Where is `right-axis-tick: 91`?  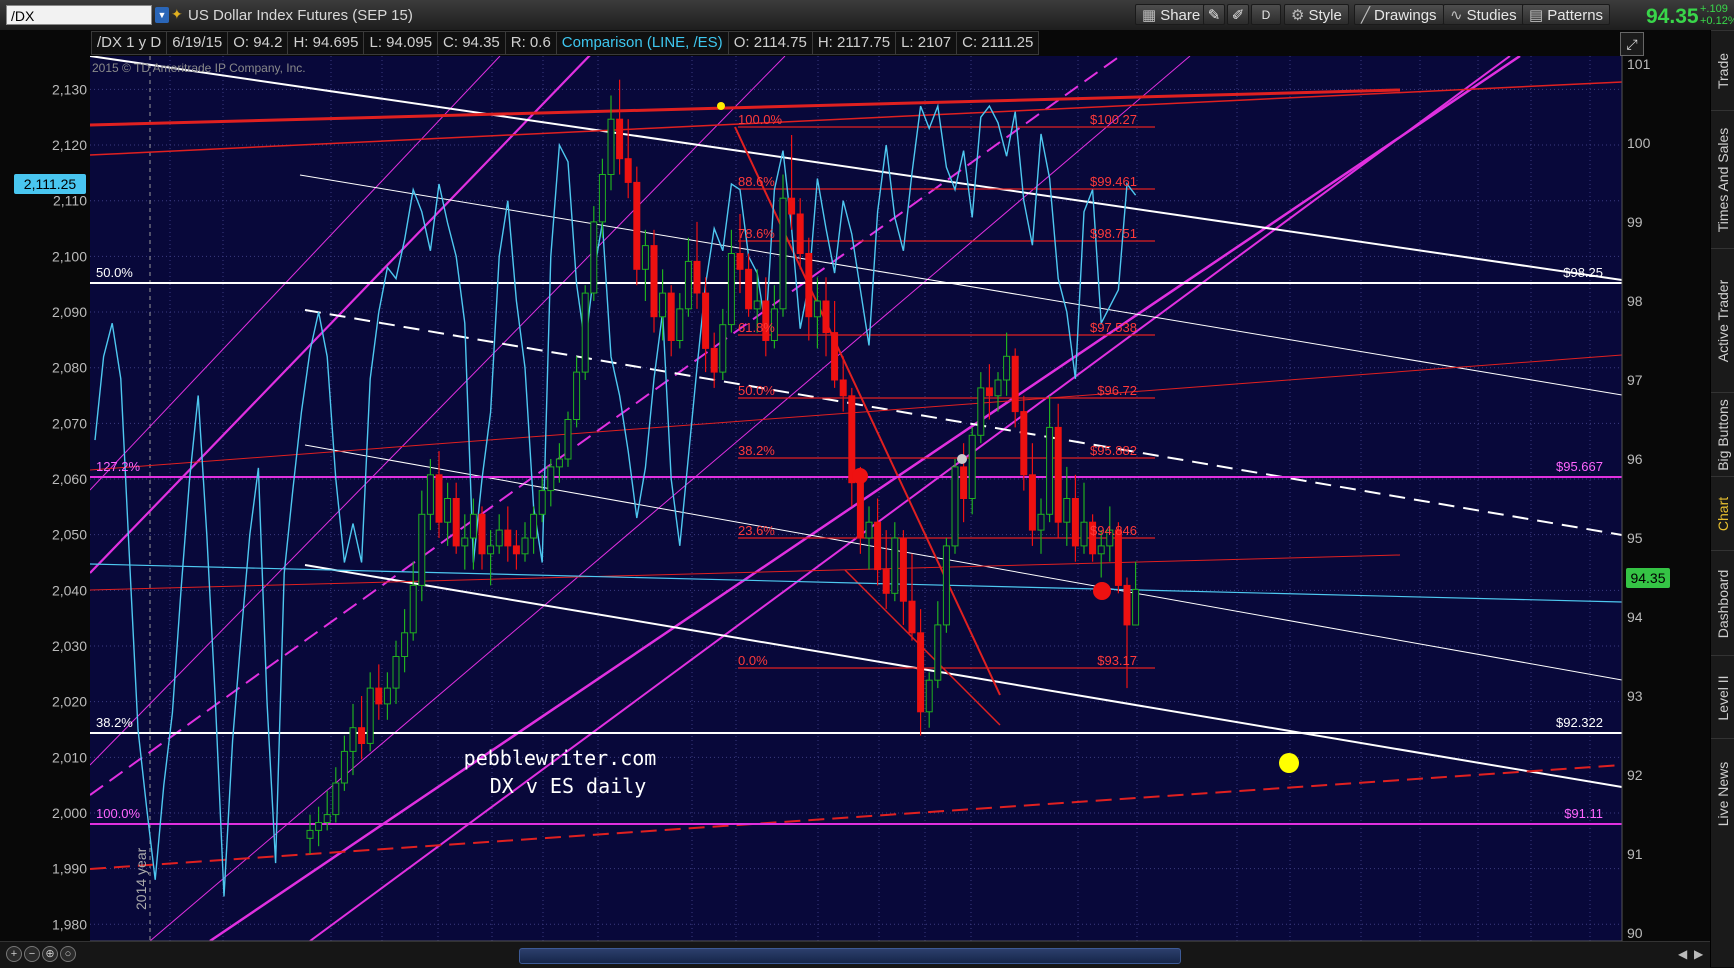 right-axis-tick: 91 is located at coordinates (1635, 854).